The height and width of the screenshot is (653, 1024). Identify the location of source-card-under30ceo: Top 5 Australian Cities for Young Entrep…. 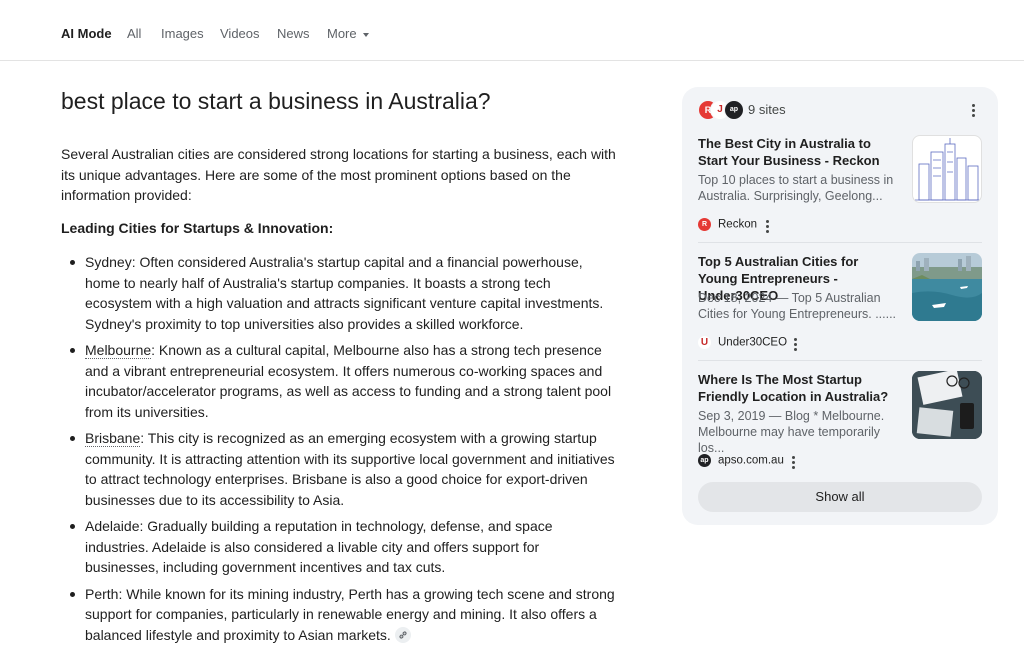
(840, 303).